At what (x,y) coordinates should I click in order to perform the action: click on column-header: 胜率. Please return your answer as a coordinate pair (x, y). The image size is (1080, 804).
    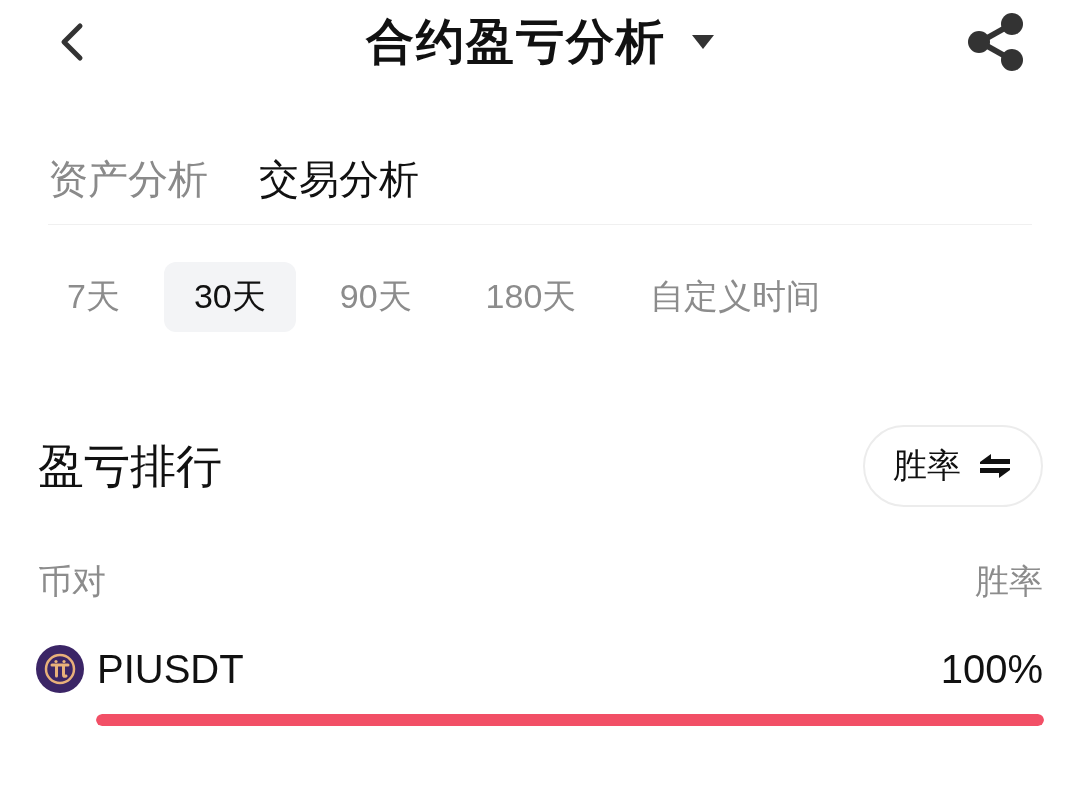
    Looking at the image, I should click on (1009, 581).